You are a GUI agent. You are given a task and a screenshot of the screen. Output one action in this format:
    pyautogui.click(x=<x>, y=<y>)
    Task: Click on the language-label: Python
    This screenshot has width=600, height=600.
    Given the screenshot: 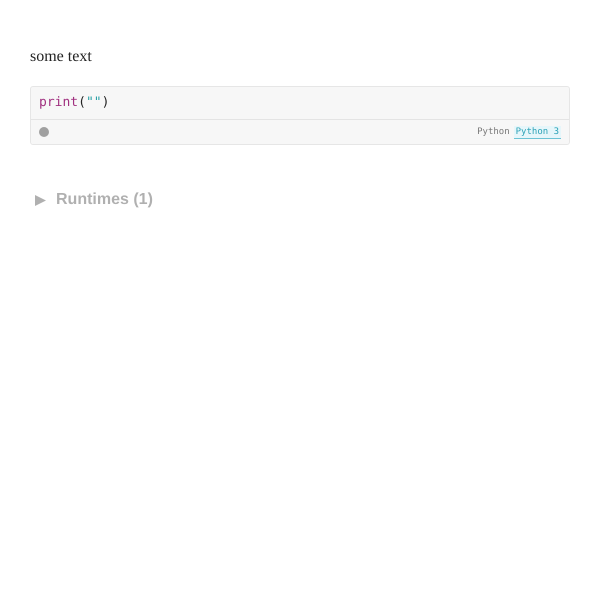 What is the action you would take?
    pyautogui.click(x=493, y=132)
    